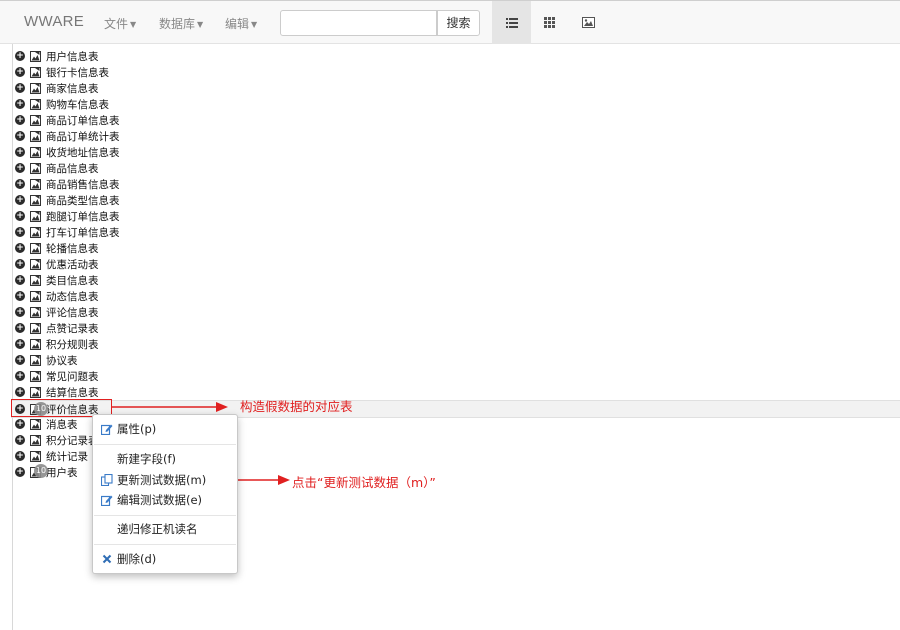 The width and height of the screenshot is (900, 630). I want to click on tree-row: + 跑腿订单信息表, so click(445, 216).